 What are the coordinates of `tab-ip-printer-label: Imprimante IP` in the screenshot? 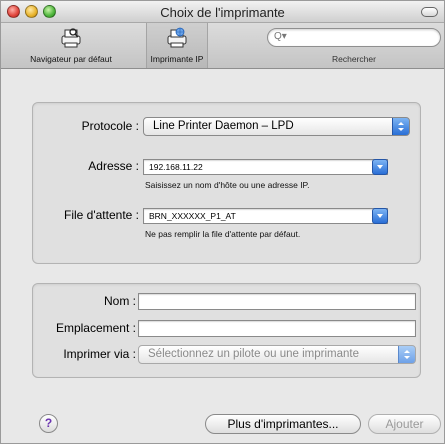 It's located at (177, 59).